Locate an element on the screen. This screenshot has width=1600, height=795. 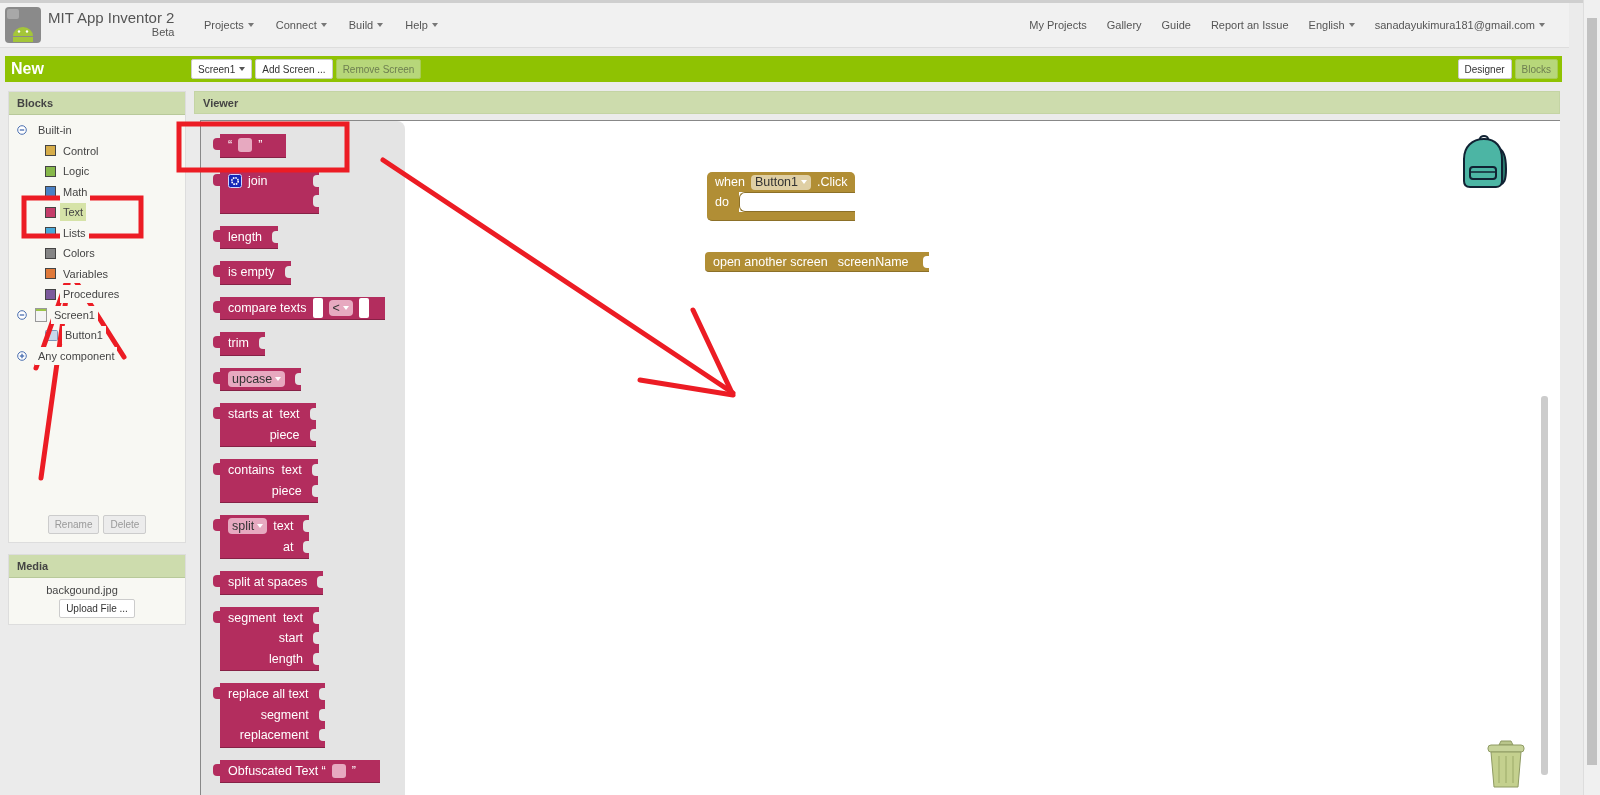
view-tab: Designer is located at coordinates (1484, 69).